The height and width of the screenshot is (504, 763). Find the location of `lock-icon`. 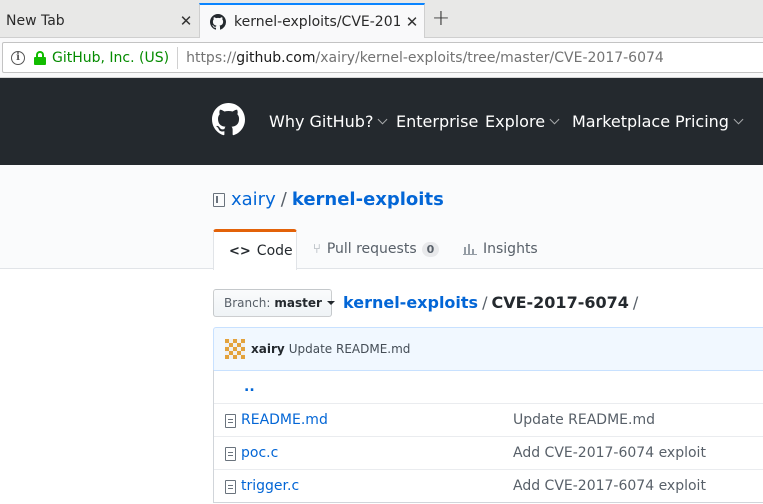

lock-icon is located at coordinates (40, 57).